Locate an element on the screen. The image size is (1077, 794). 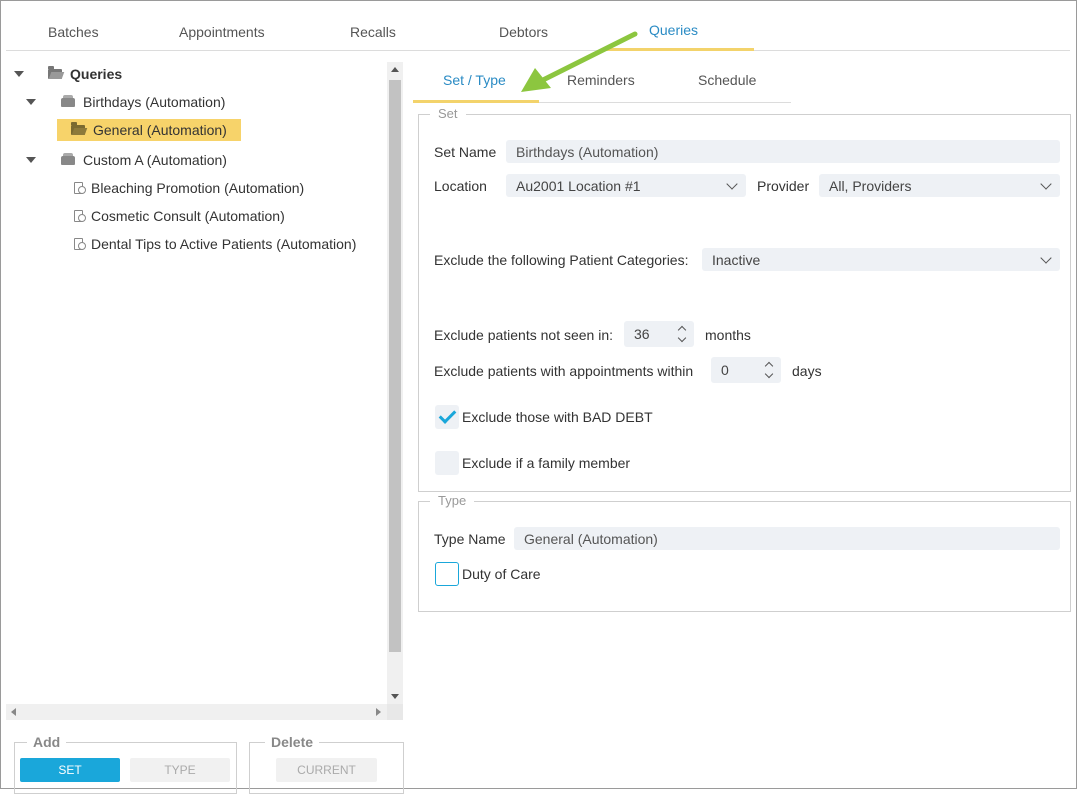
tree-item-custom-a: Custom A (Automation) is located at coordinates (126, 160).